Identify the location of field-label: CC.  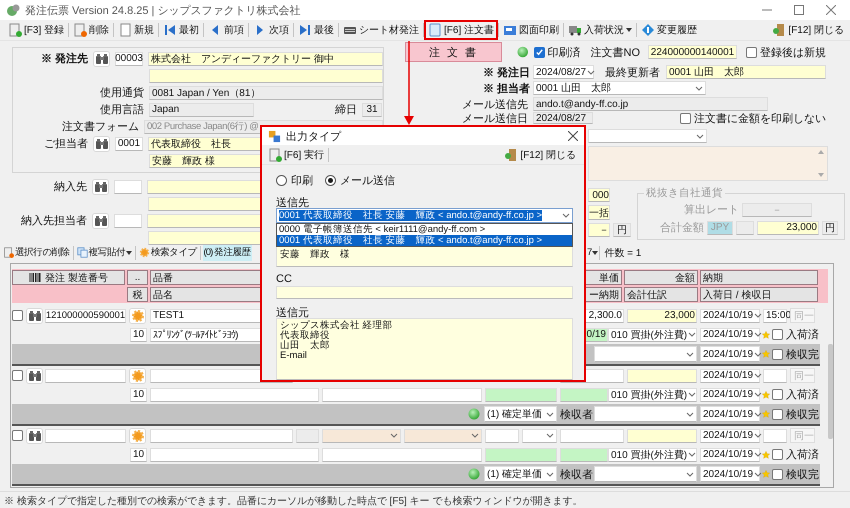
(284, 279).